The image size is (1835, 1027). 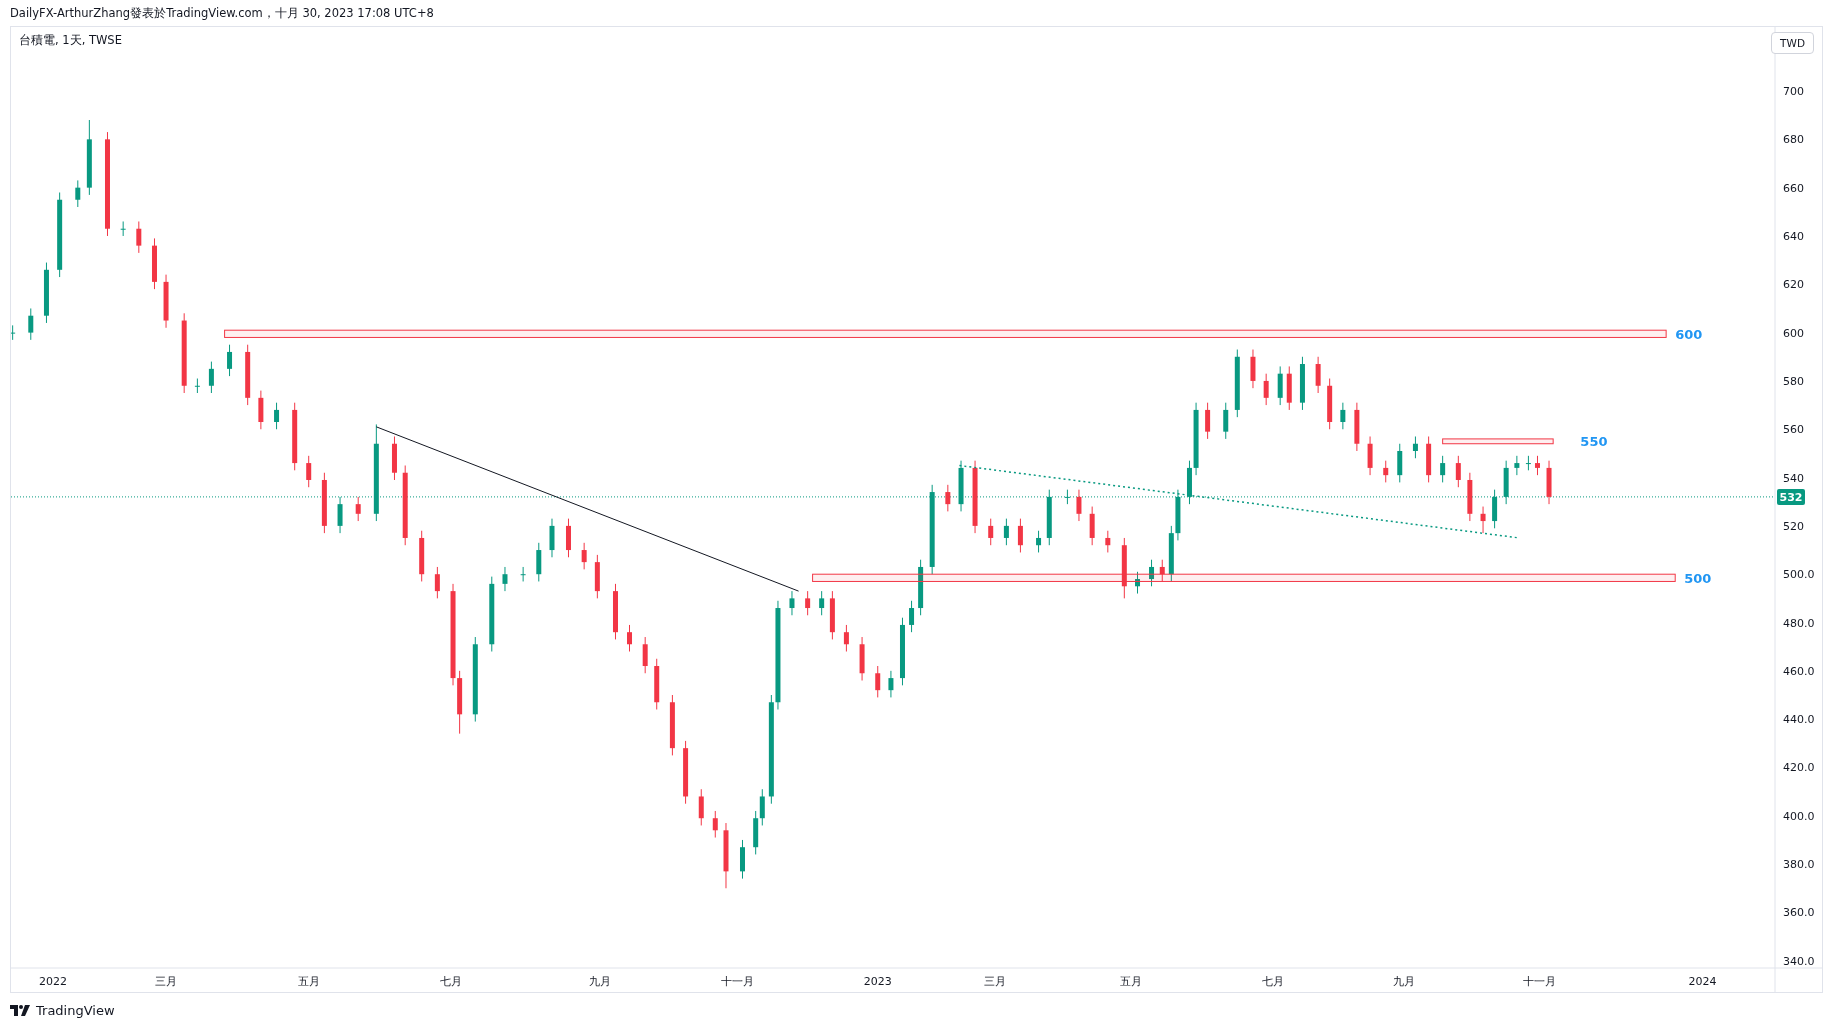 I want to click on axis-label: 440.0, so click(x=1799, y=720).